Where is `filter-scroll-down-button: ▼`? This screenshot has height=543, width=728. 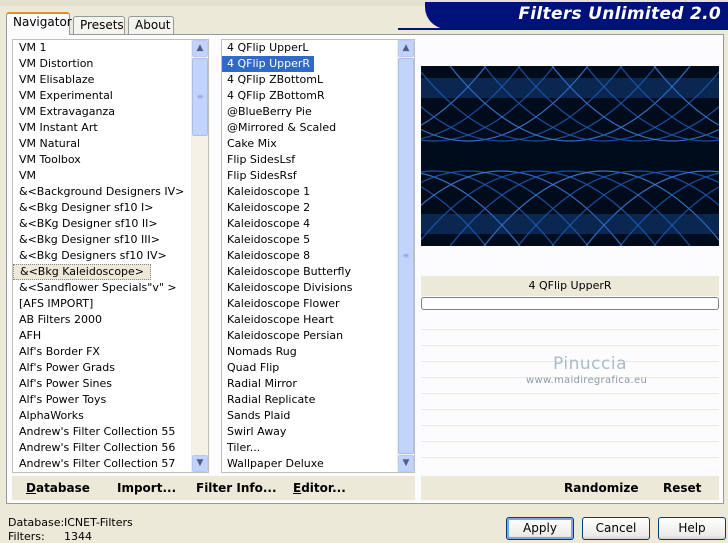 filter-scroll-down-button: ▼ is located at coordinates (406, 463).